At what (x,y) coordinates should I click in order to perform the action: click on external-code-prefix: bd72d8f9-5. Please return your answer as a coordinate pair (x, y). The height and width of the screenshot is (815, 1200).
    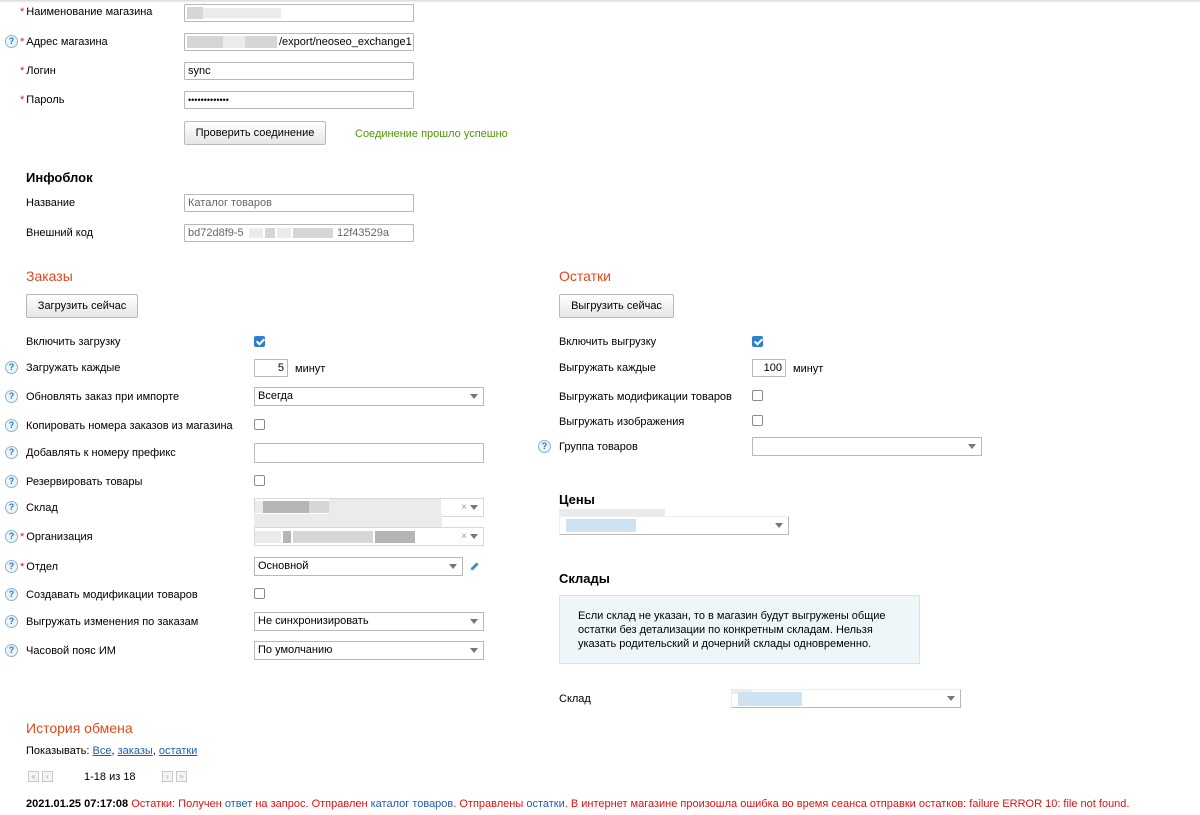
    Looking at the image, I should click on (216, 233).